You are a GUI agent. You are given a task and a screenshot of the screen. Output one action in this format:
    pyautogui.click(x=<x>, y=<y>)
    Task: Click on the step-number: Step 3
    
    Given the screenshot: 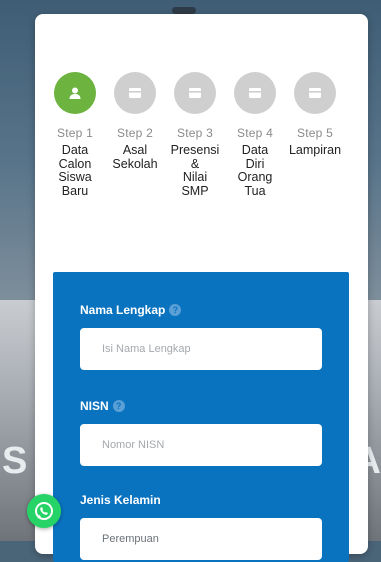 What is the action you would take?
    pyautogui.click(x=195, y=133)
    